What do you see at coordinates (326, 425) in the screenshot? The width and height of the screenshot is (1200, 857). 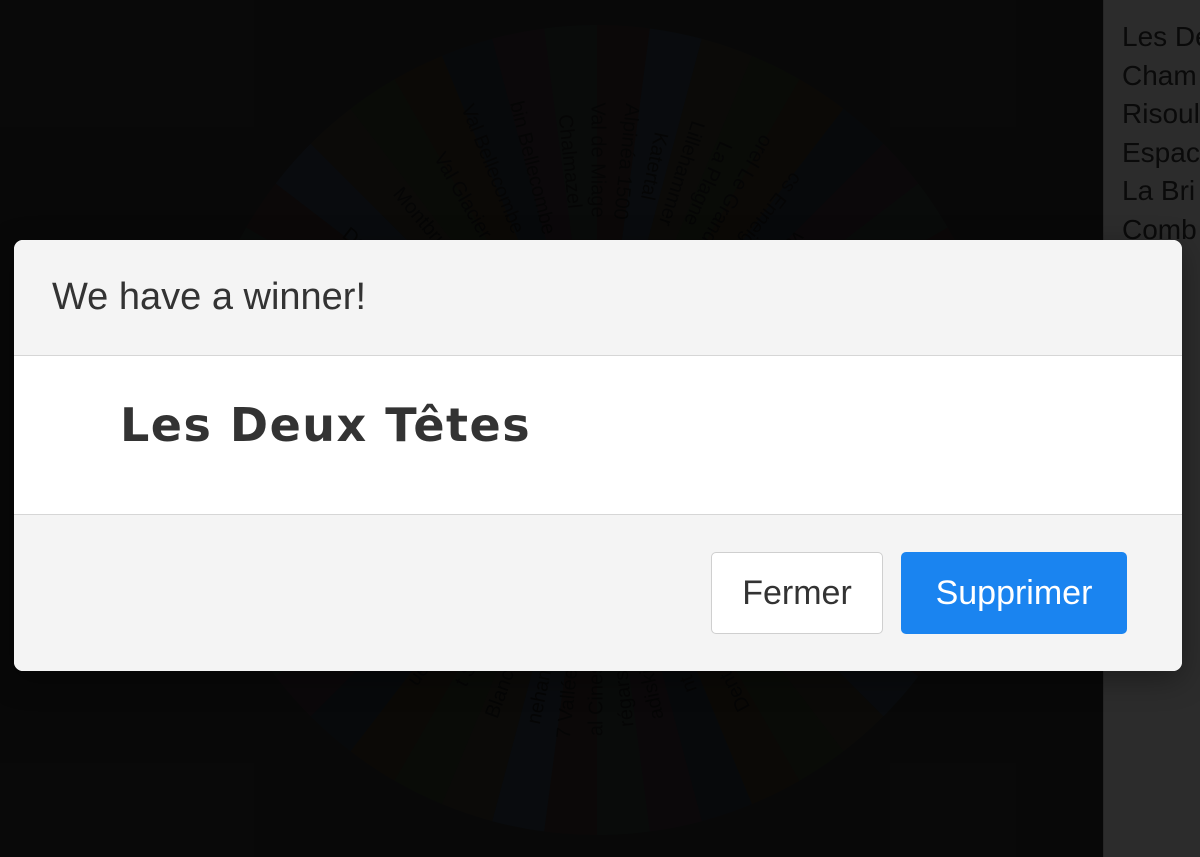 I see `winner-name: Les Deux Têtes` at bounding box center [326, 425].